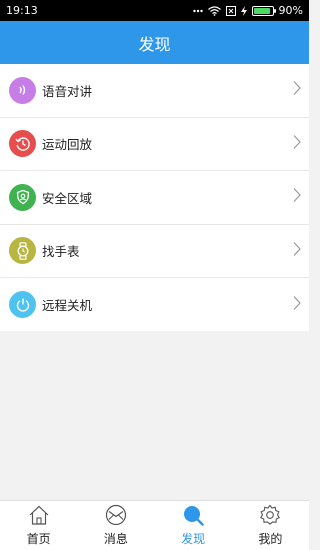 The width and height of the screenshot is (320, 550). Describe the element at coordinates (193, 516) in the screenshot. I see `discover-icon` at that location.